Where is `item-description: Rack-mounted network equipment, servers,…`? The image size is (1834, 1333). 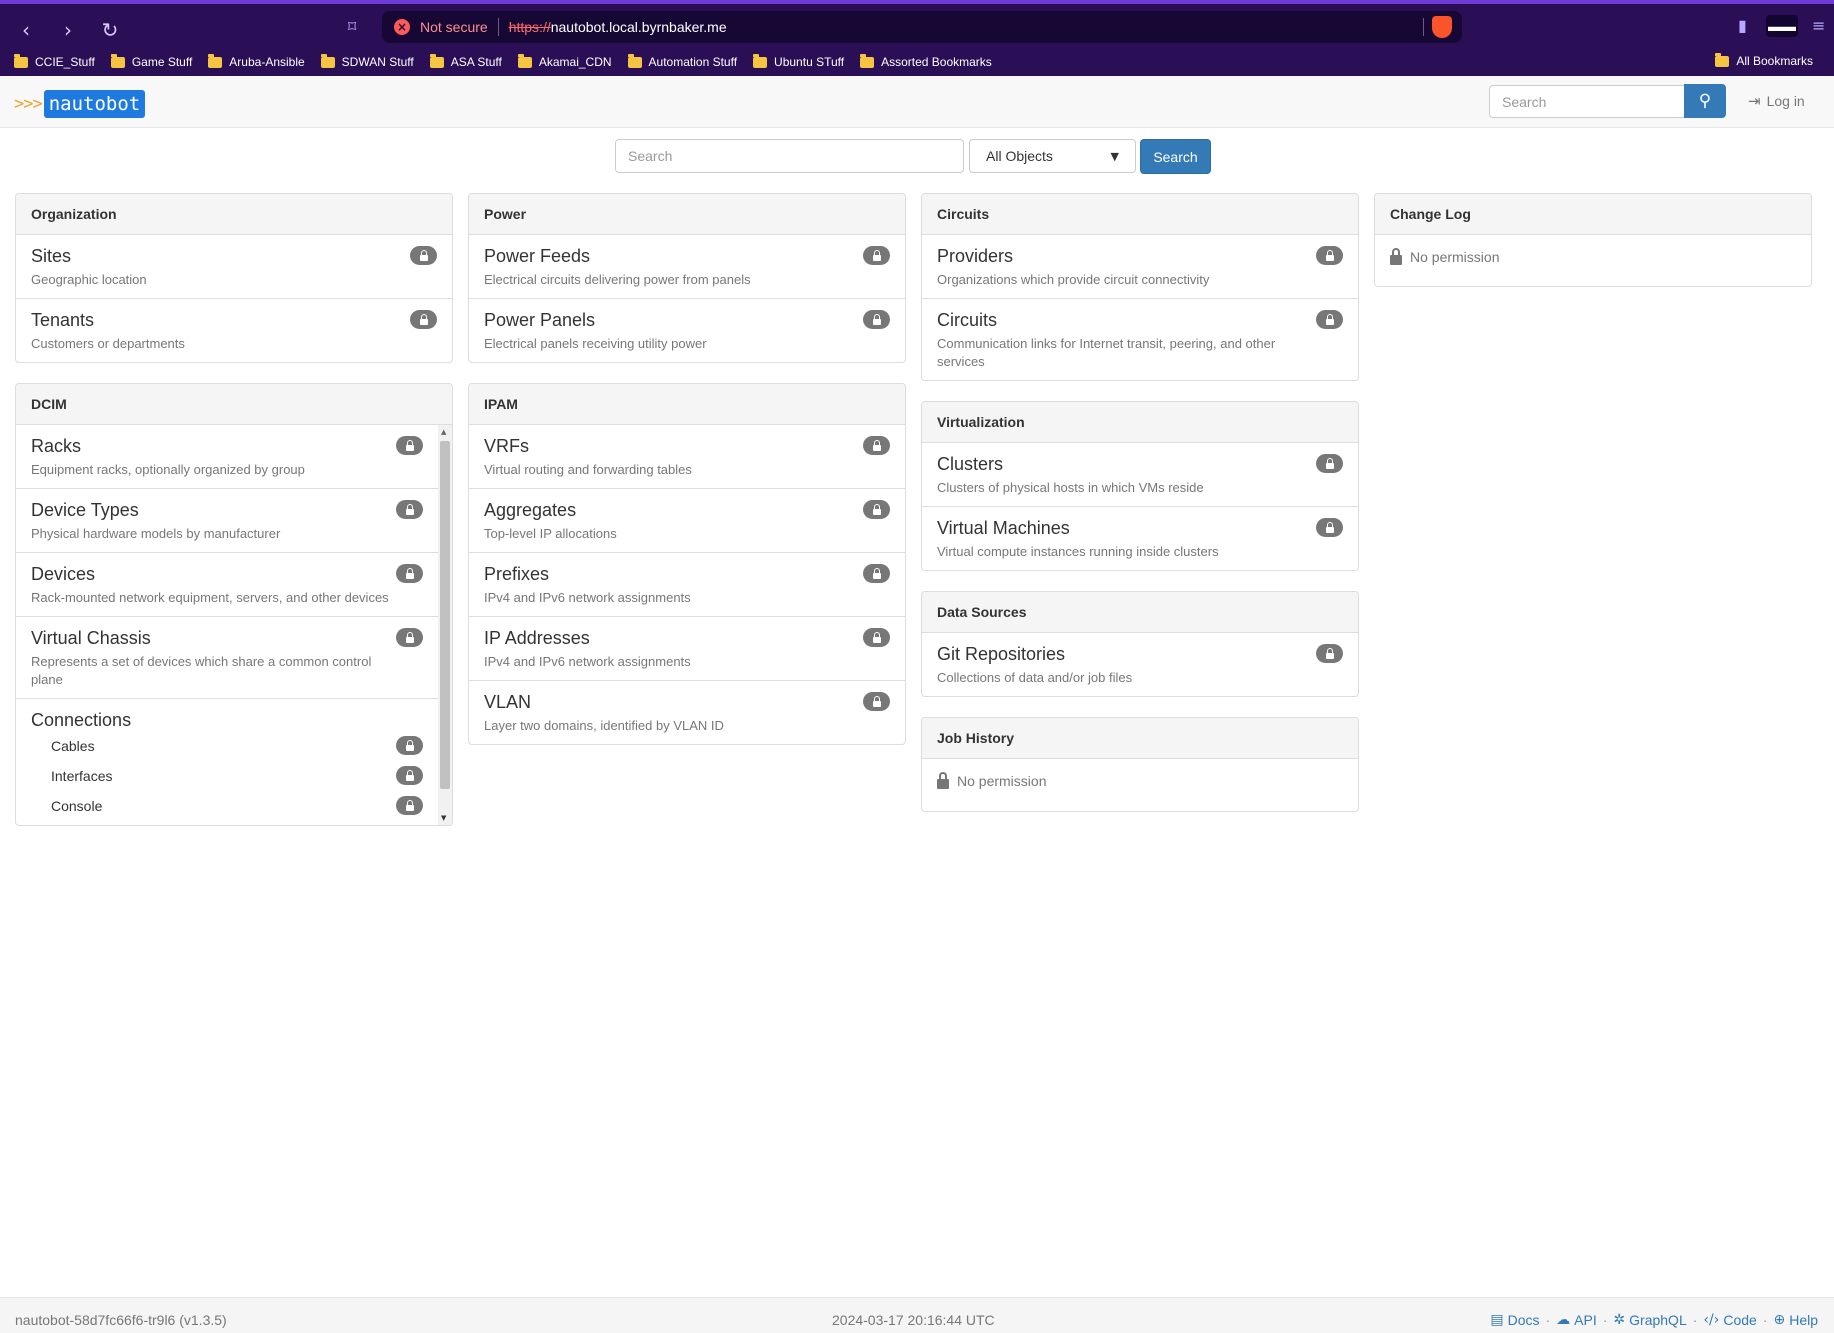 item-description: Rack-mounted network equipment, servers,… is located at coordinates (210, 597).